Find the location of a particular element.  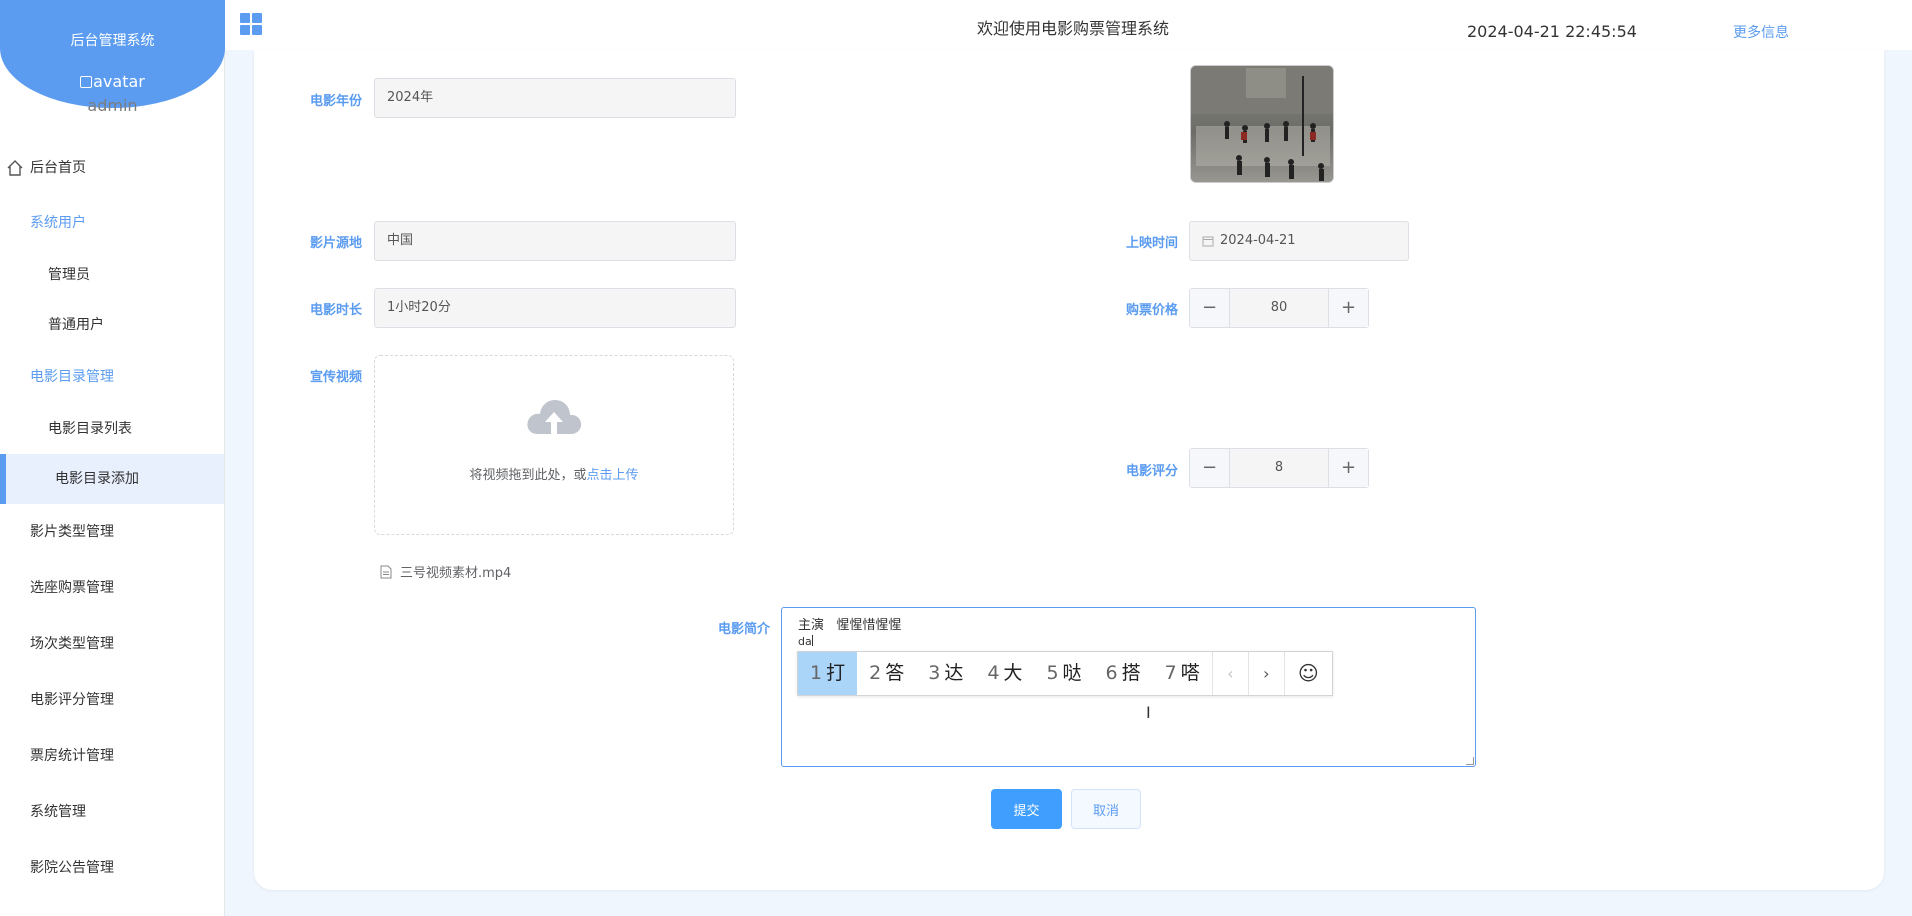

sidebar-item-session-types: 场次类型管理 is located at coordinates (112, 644).